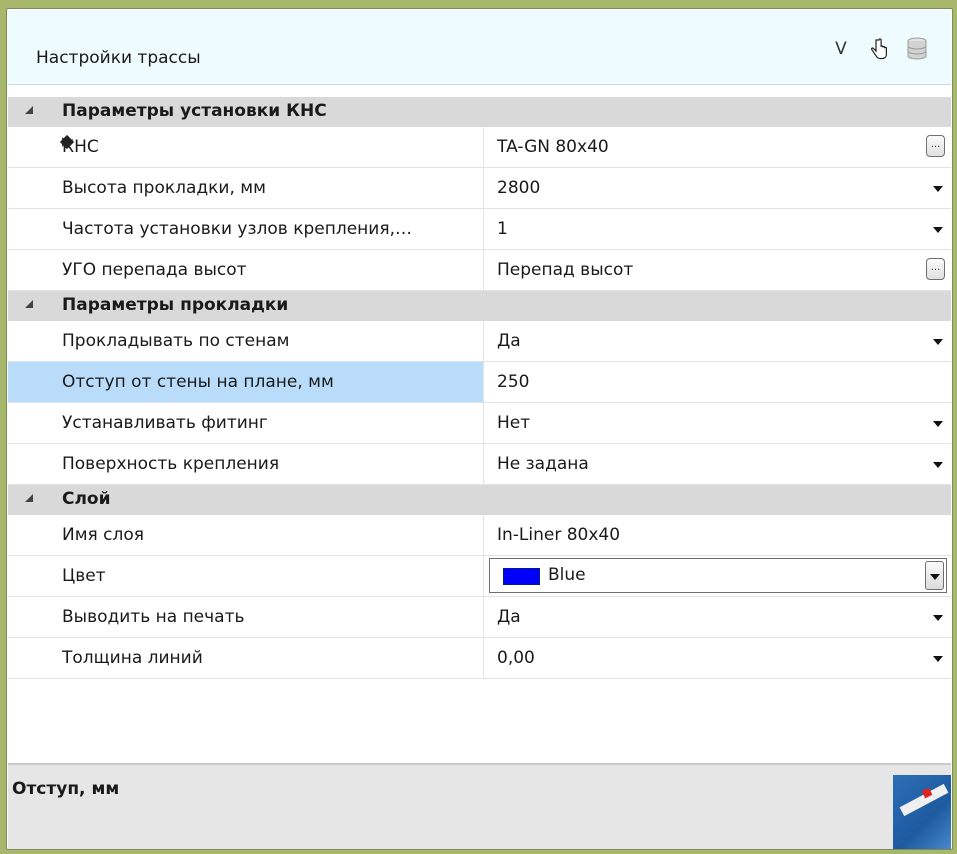  I want to click on property-name: Имя слоя, so click(103, 535).